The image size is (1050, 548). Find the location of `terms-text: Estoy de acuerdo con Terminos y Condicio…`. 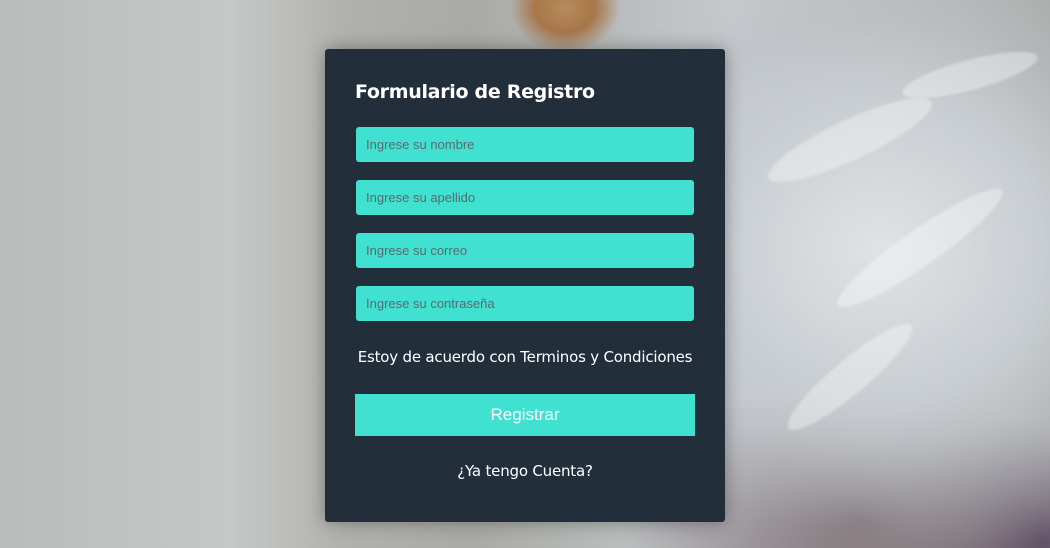

terms-text: Estoy de acuerdo con Terminos y Condicio… is located at coordinates (525, 357).